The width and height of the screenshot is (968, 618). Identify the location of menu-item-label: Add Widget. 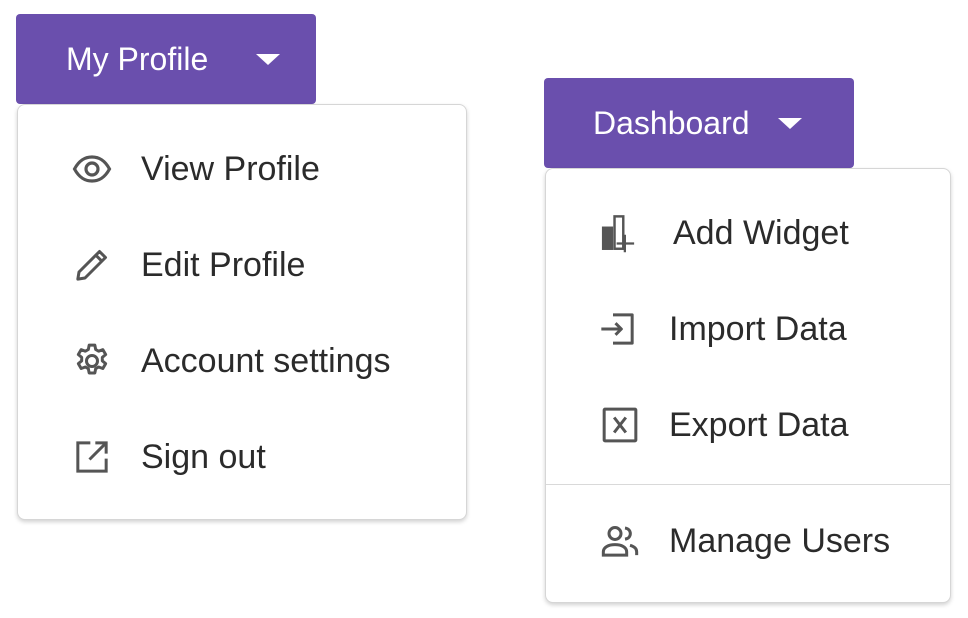
(761, 232).